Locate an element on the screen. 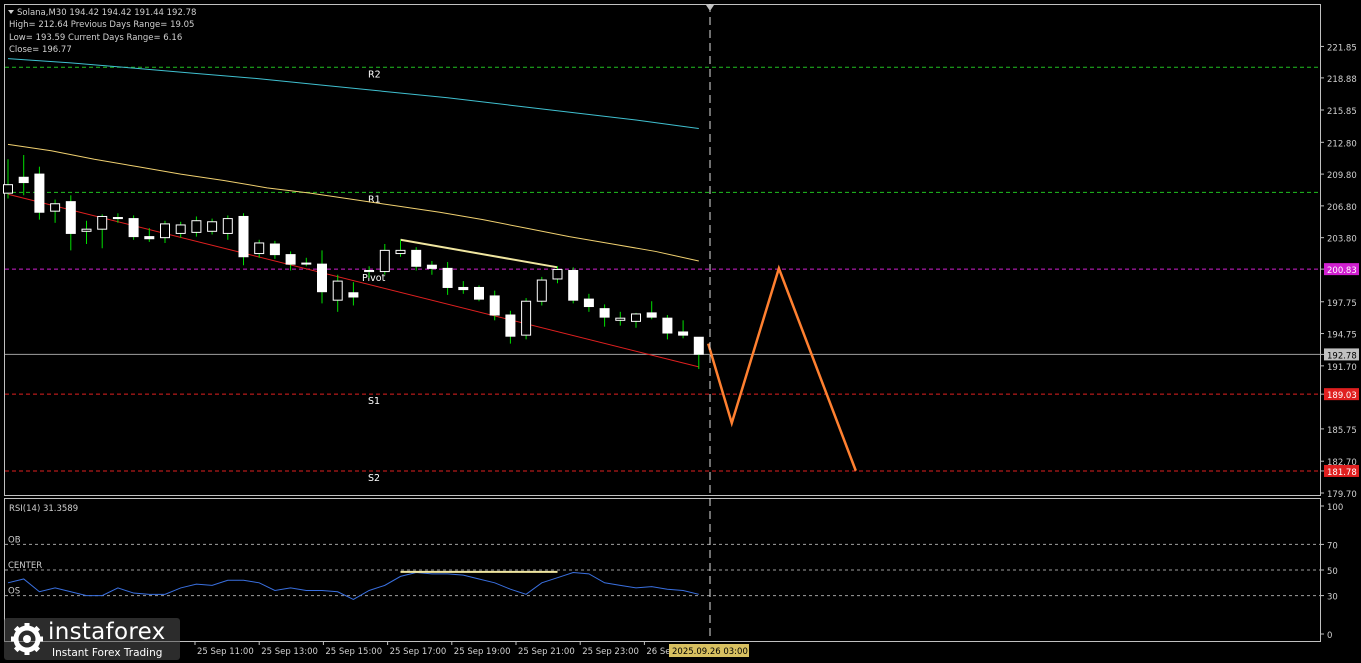 The width and height of the screenshot is (1361, 663). time-tick-label: 26 Se is located at coordinates (658, 652).